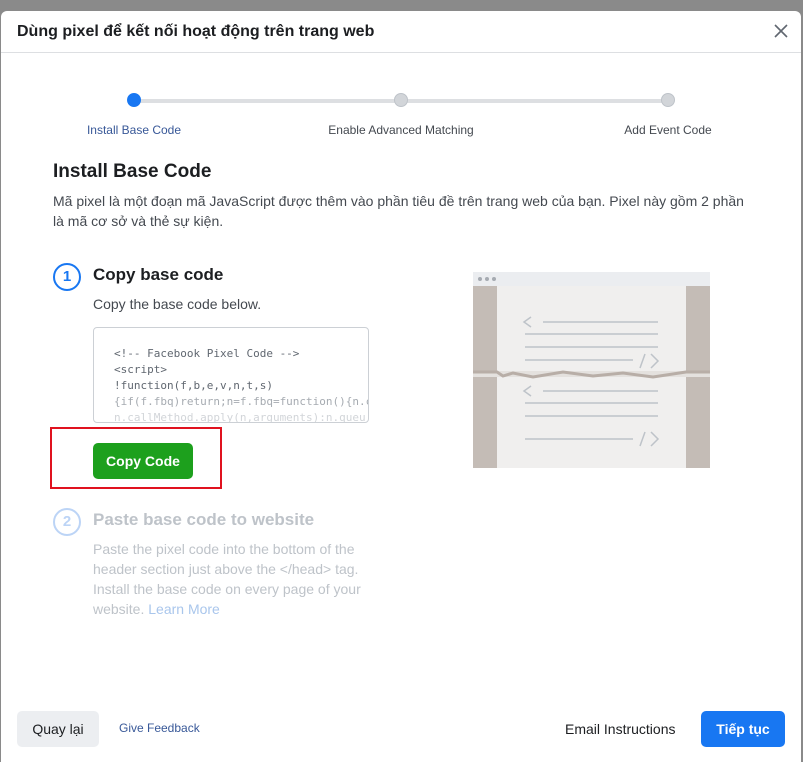  I want to click on code-line: <script>, so click(140, 369).